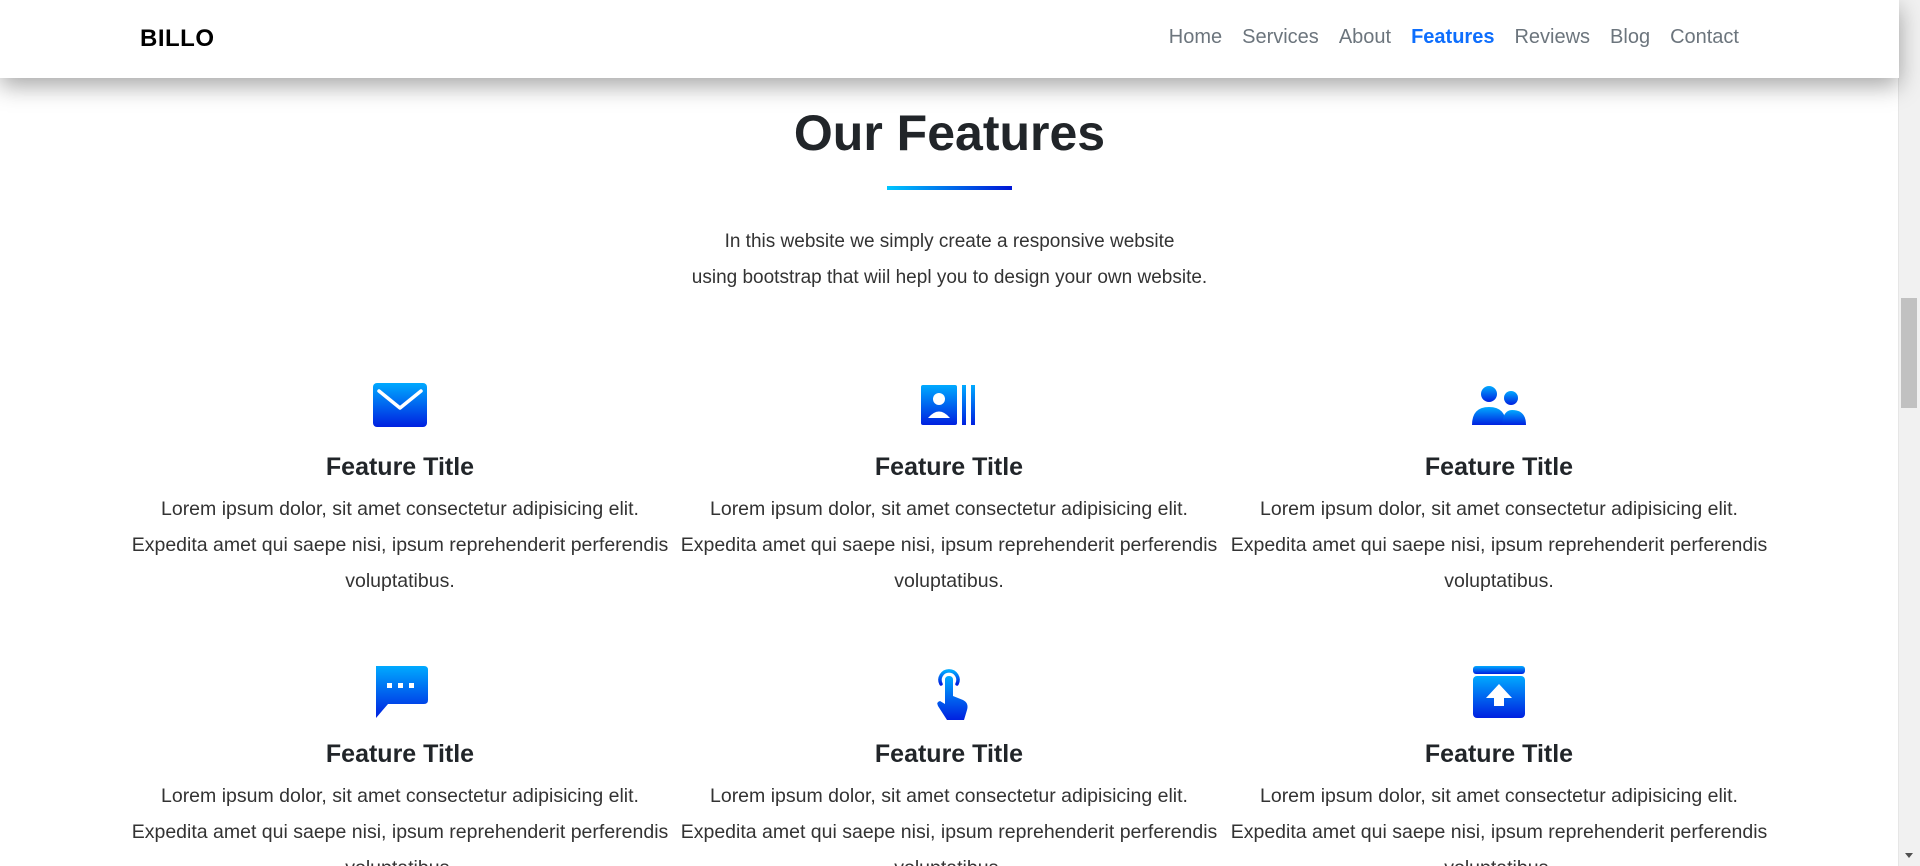 The image size is (1920, 866). What do you see at coordinates (1552, 37) in the screenshot?
I see `nav-link-reviews: Reviews` at bounding box center [1552, 37].